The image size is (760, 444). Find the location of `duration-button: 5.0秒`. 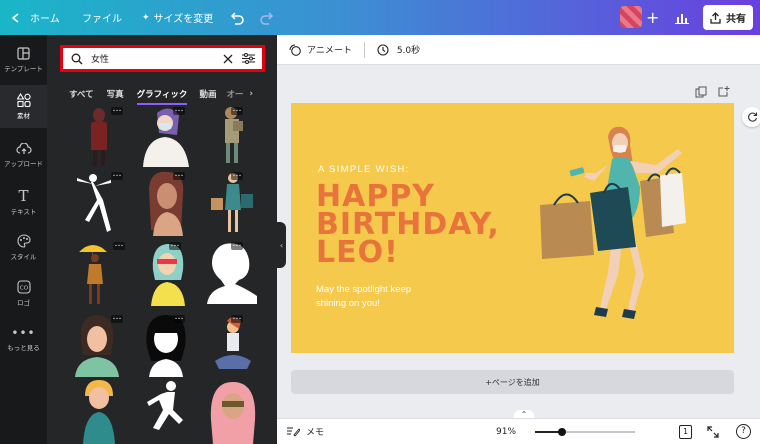

duration-button: 5.0秒 is located at coordinates (398, 49).